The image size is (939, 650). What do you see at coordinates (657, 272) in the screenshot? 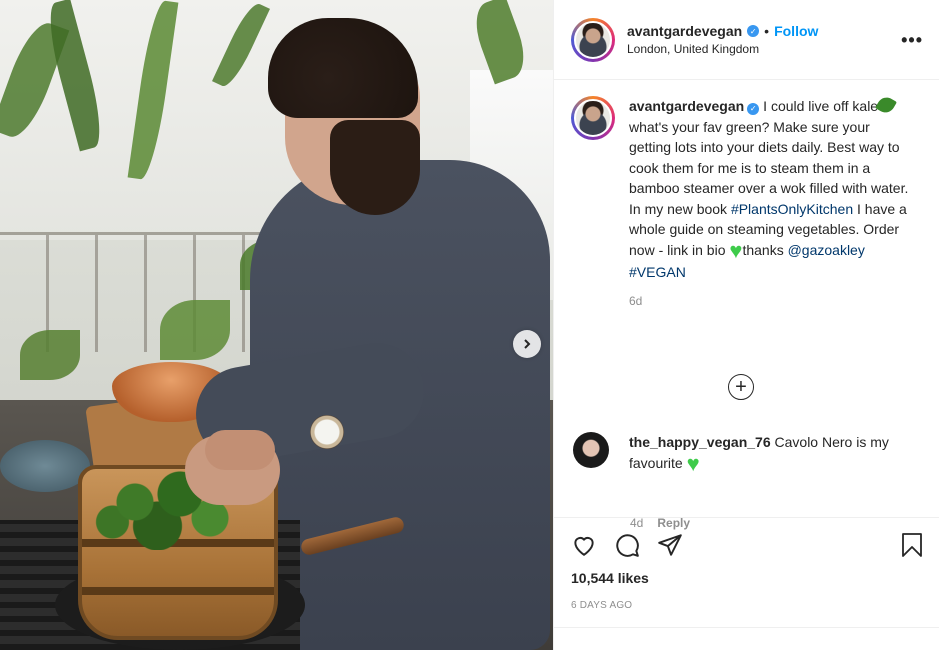
I see `hashtag-link: #VEGAN` at bounding box center [657, 272].